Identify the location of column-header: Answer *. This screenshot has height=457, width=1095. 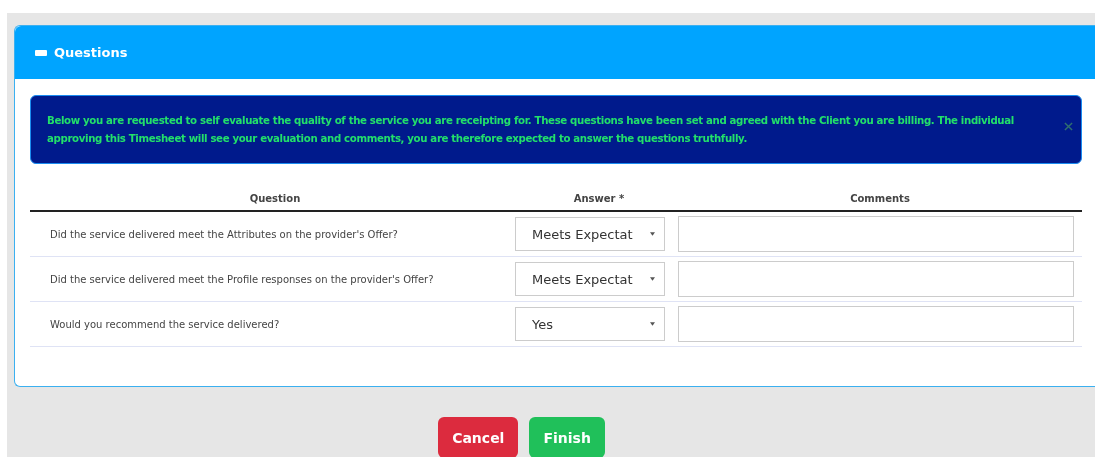
(599, 202).